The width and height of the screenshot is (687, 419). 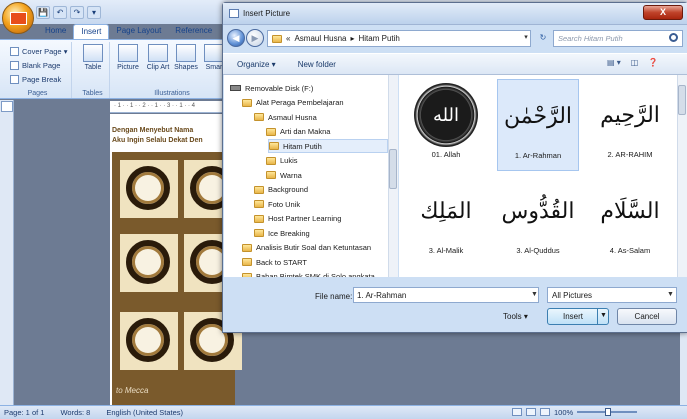 What do you see at coordinates (446, 115) in the screenshot?
I see `calligraphy-thumbnail: الله` at bounding box center [446, 115].